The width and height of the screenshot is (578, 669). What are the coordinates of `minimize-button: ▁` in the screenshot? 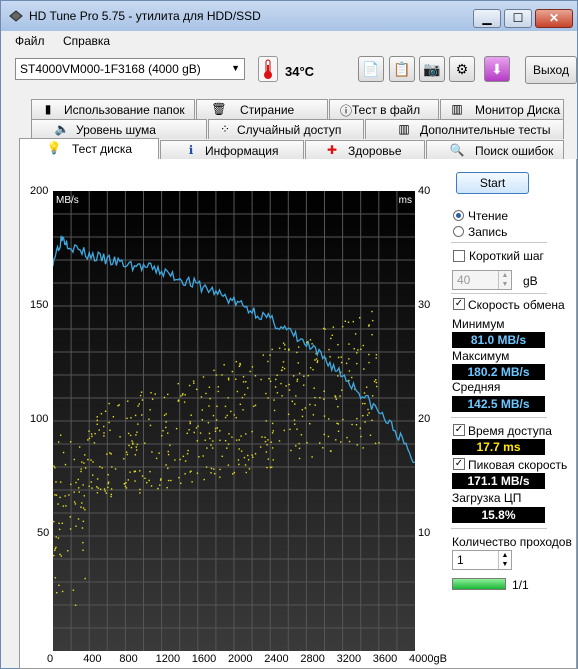 It's located at (487, 18).